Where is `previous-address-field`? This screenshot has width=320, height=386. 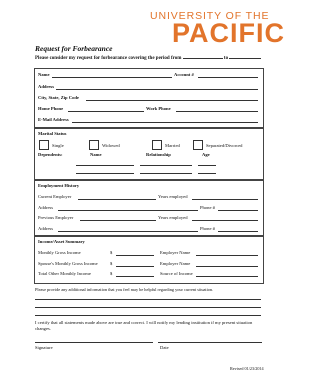
previous-address-field is located at coordinates (128, 231).